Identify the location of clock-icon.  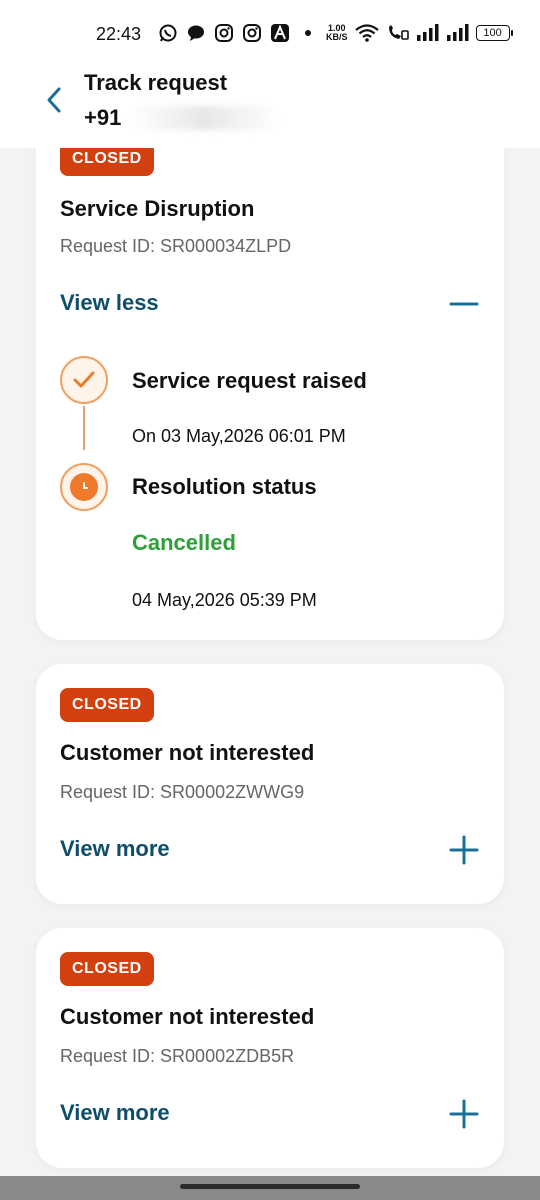
(84, 487).